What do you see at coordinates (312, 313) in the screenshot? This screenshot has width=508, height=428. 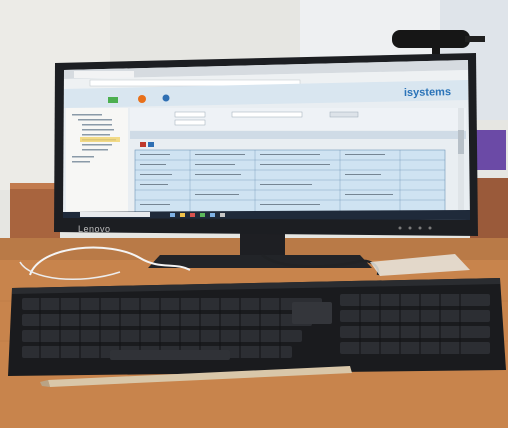 I see `enter-key` at bounding box center [312, 313].